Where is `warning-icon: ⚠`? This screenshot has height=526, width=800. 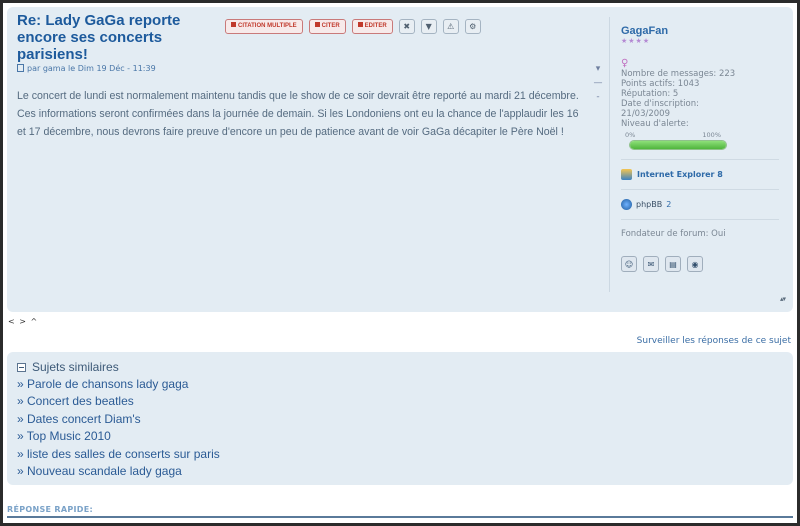
warning-icon: ⚠ is located at coordinates (451, 26).